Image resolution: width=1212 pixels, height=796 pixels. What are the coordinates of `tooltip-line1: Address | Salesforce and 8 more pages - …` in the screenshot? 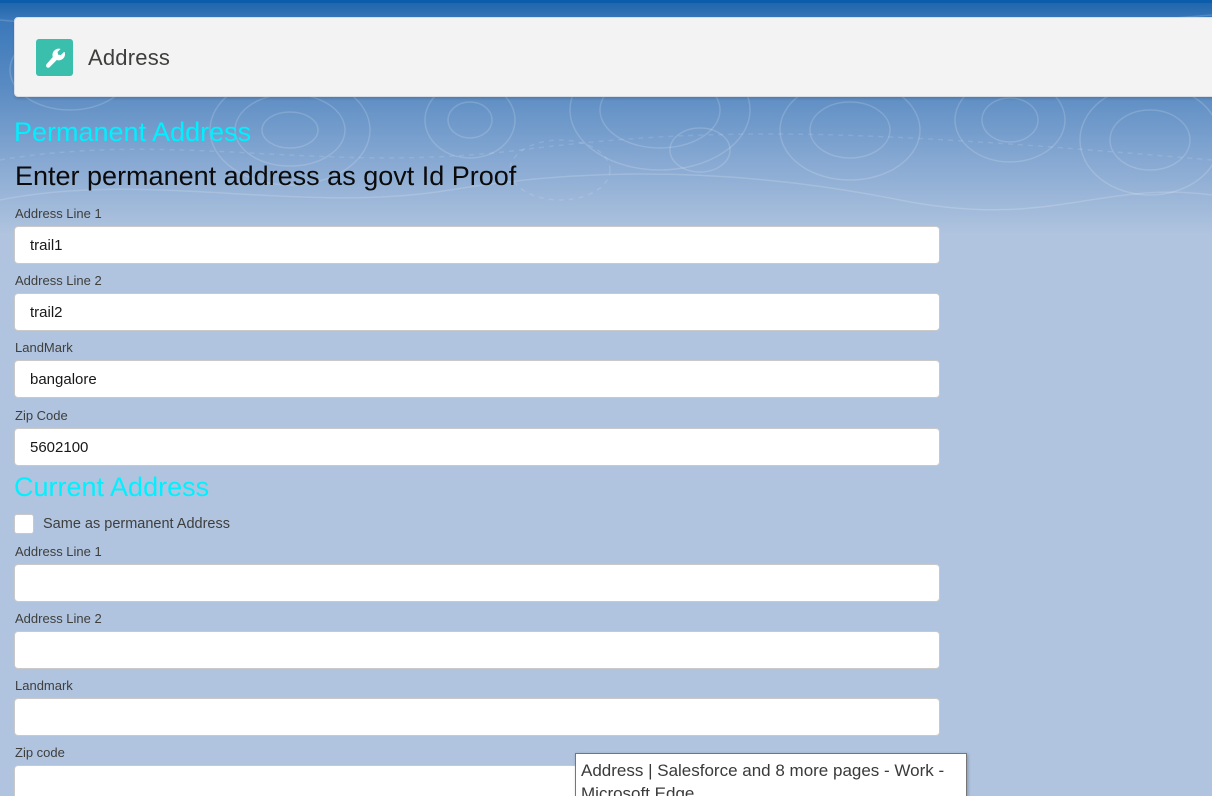 It's located at (763, 770).